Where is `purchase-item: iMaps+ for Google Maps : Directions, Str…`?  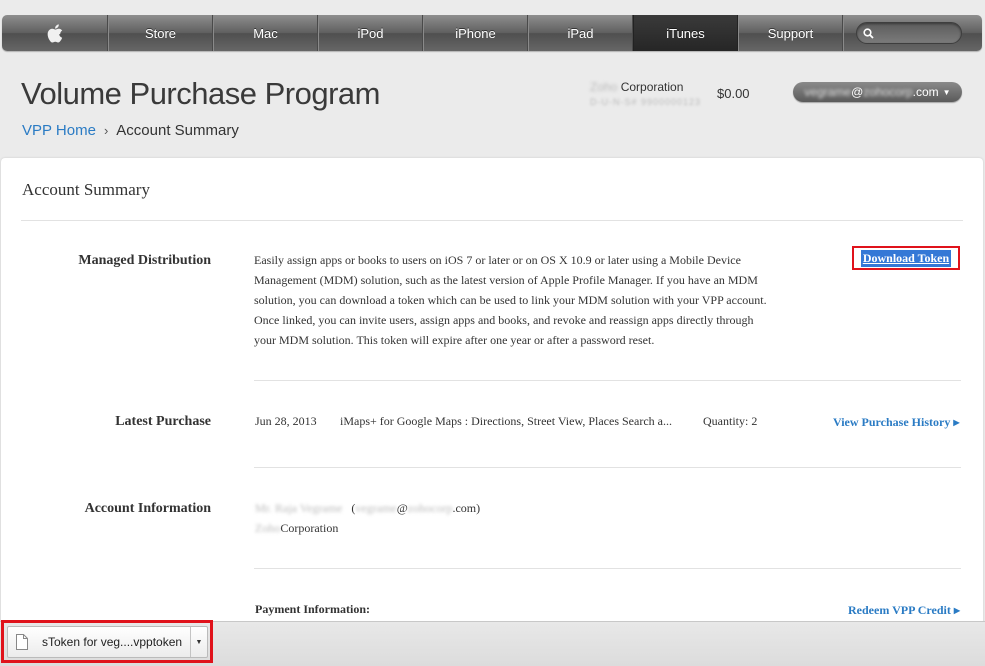 purchase-item: iMaps+ for Google Maps : Directions, Str… is located at coordinates (506, 421).